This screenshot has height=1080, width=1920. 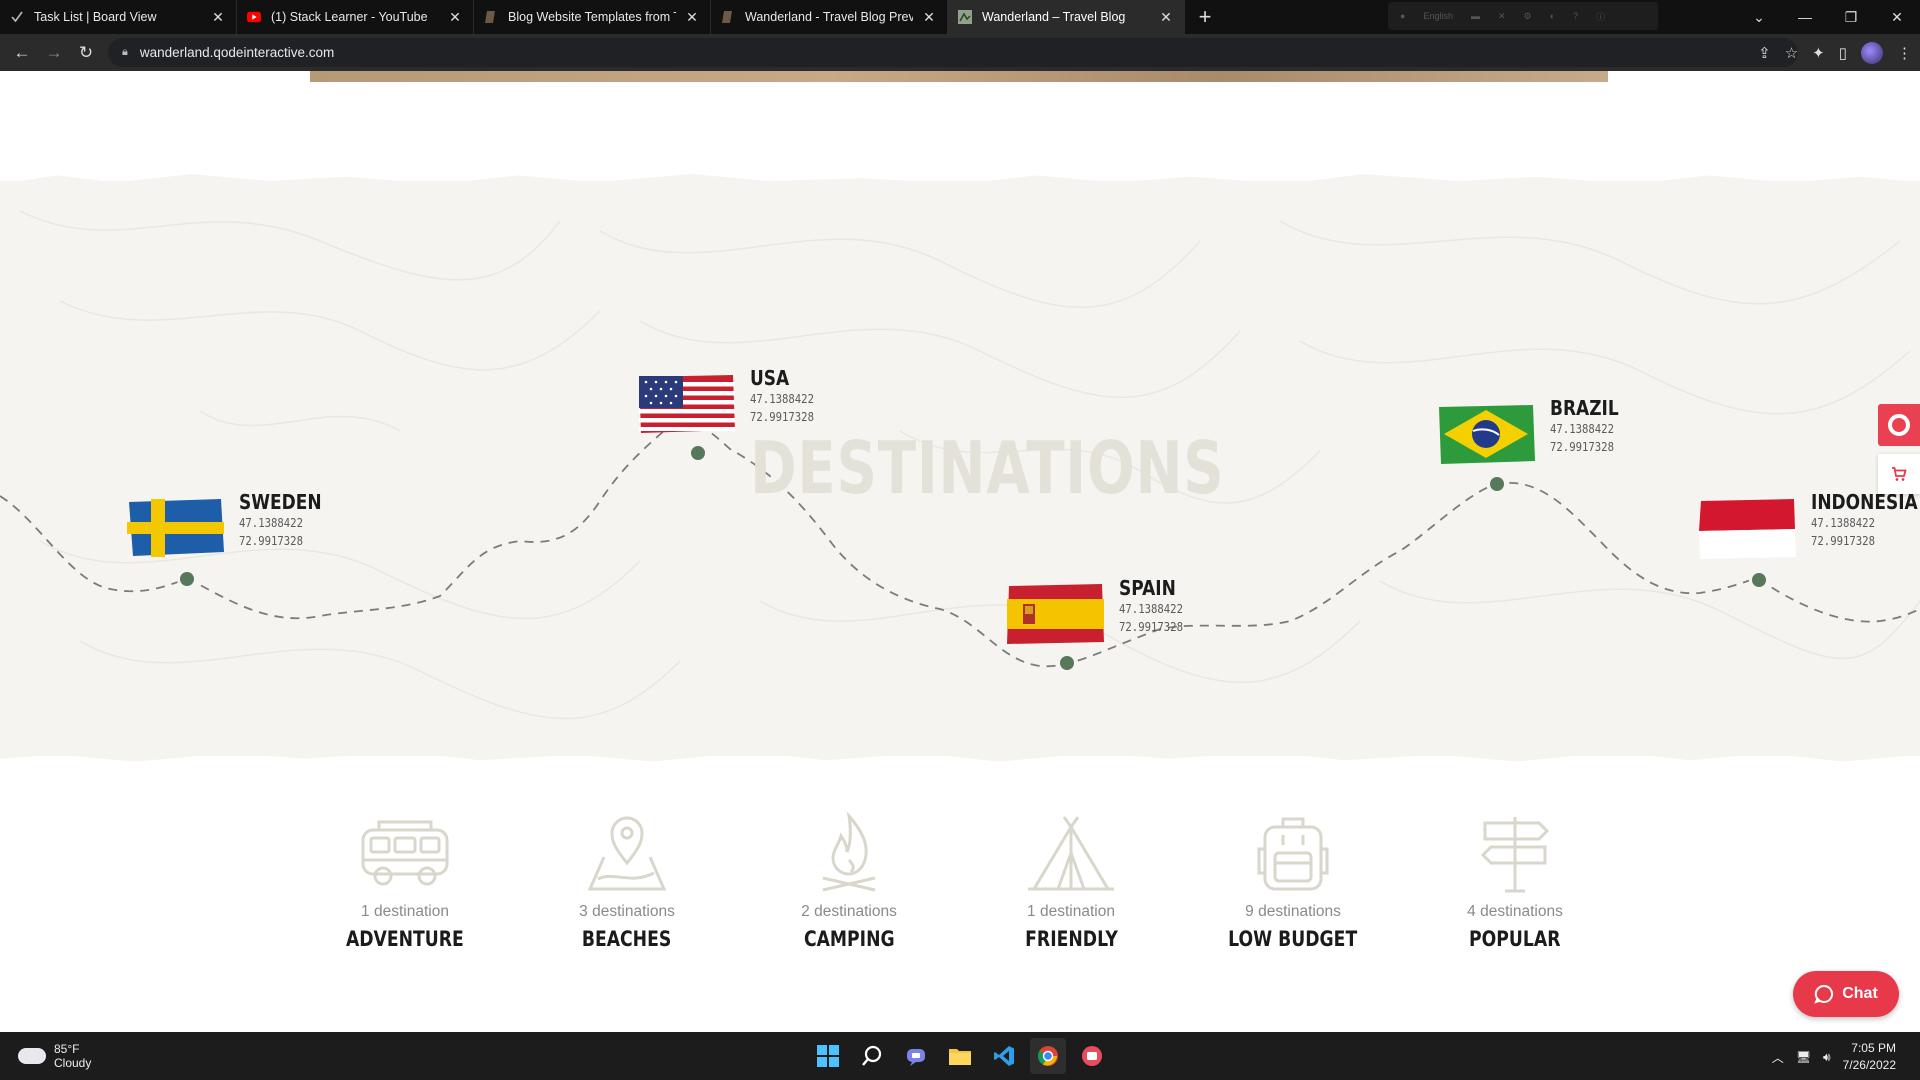 What do you see at coordinates (1803, 1057) in the screenshot?
I see `network-icon: 🖥︎` at bounding box center [1803, 1057].